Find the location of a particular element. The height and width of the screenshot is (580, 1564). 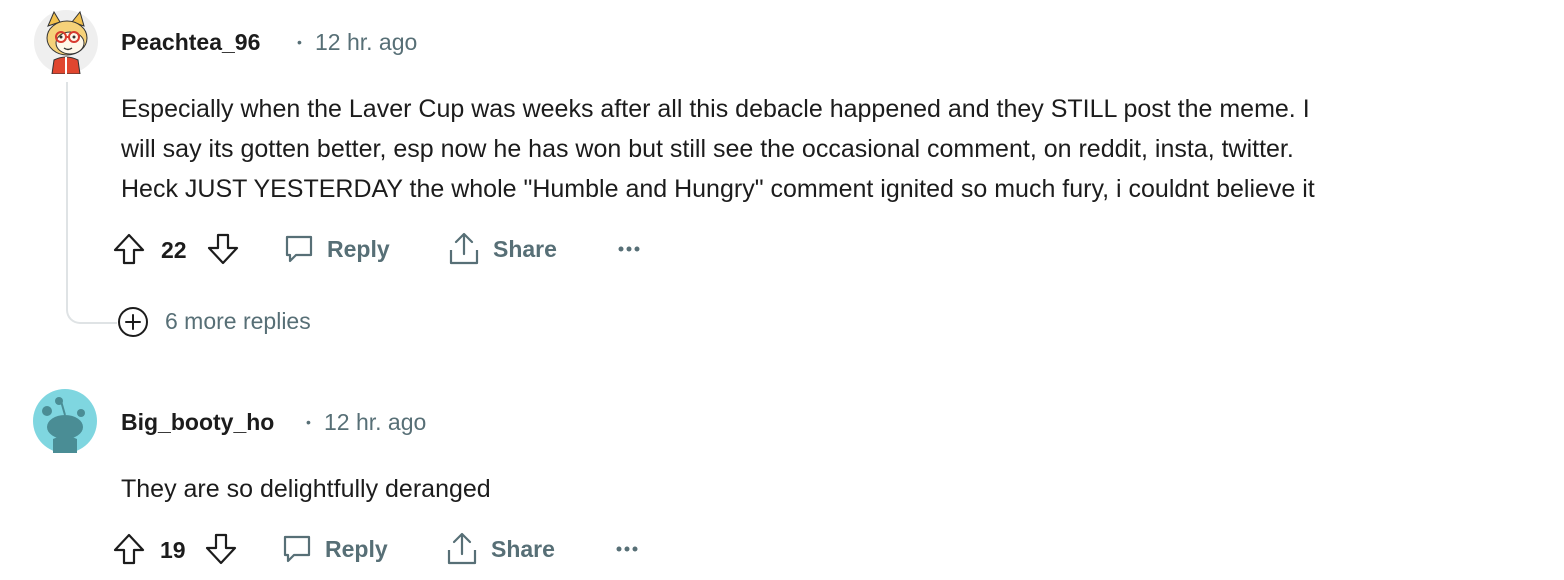

thread-line is located at coordinates (92, 203).